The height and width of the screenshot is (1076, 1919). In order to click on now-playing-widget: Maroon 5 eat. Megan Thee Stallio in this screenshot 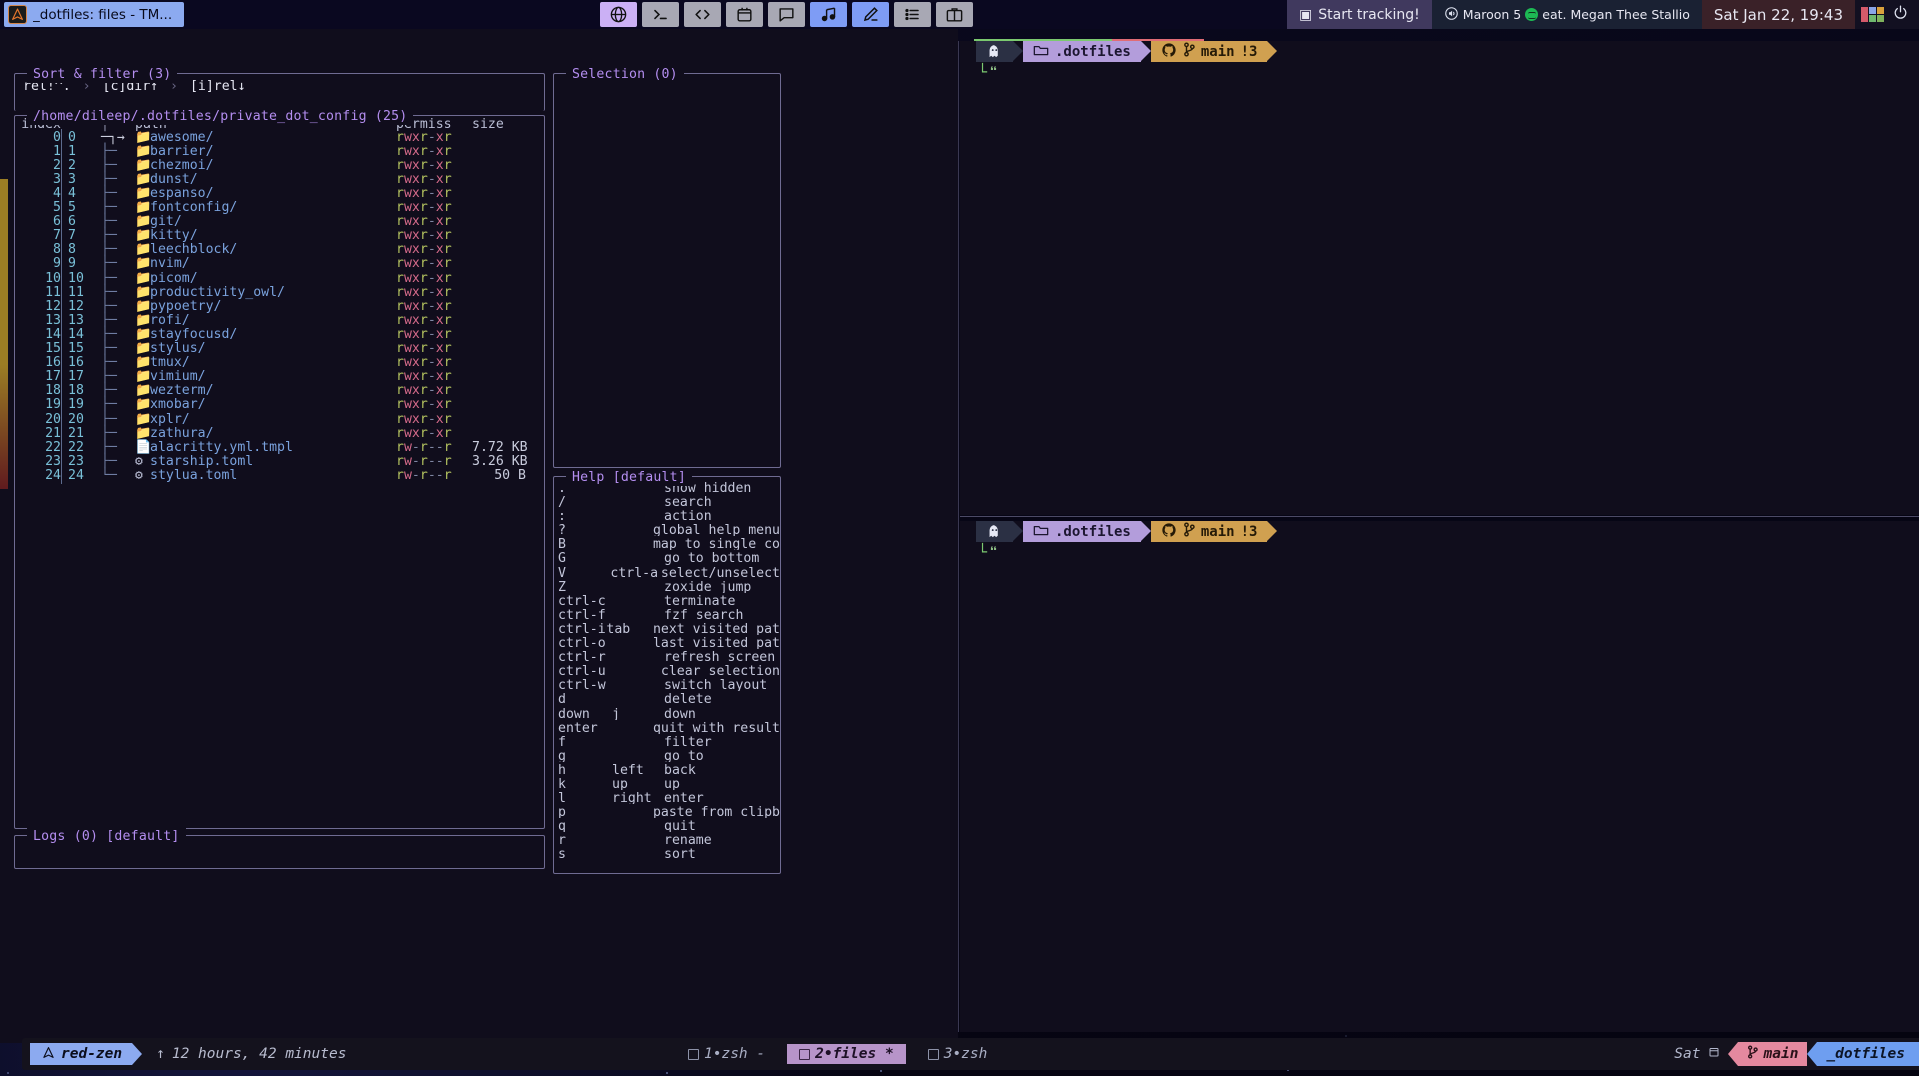, I will do `click(1566, 14)`.